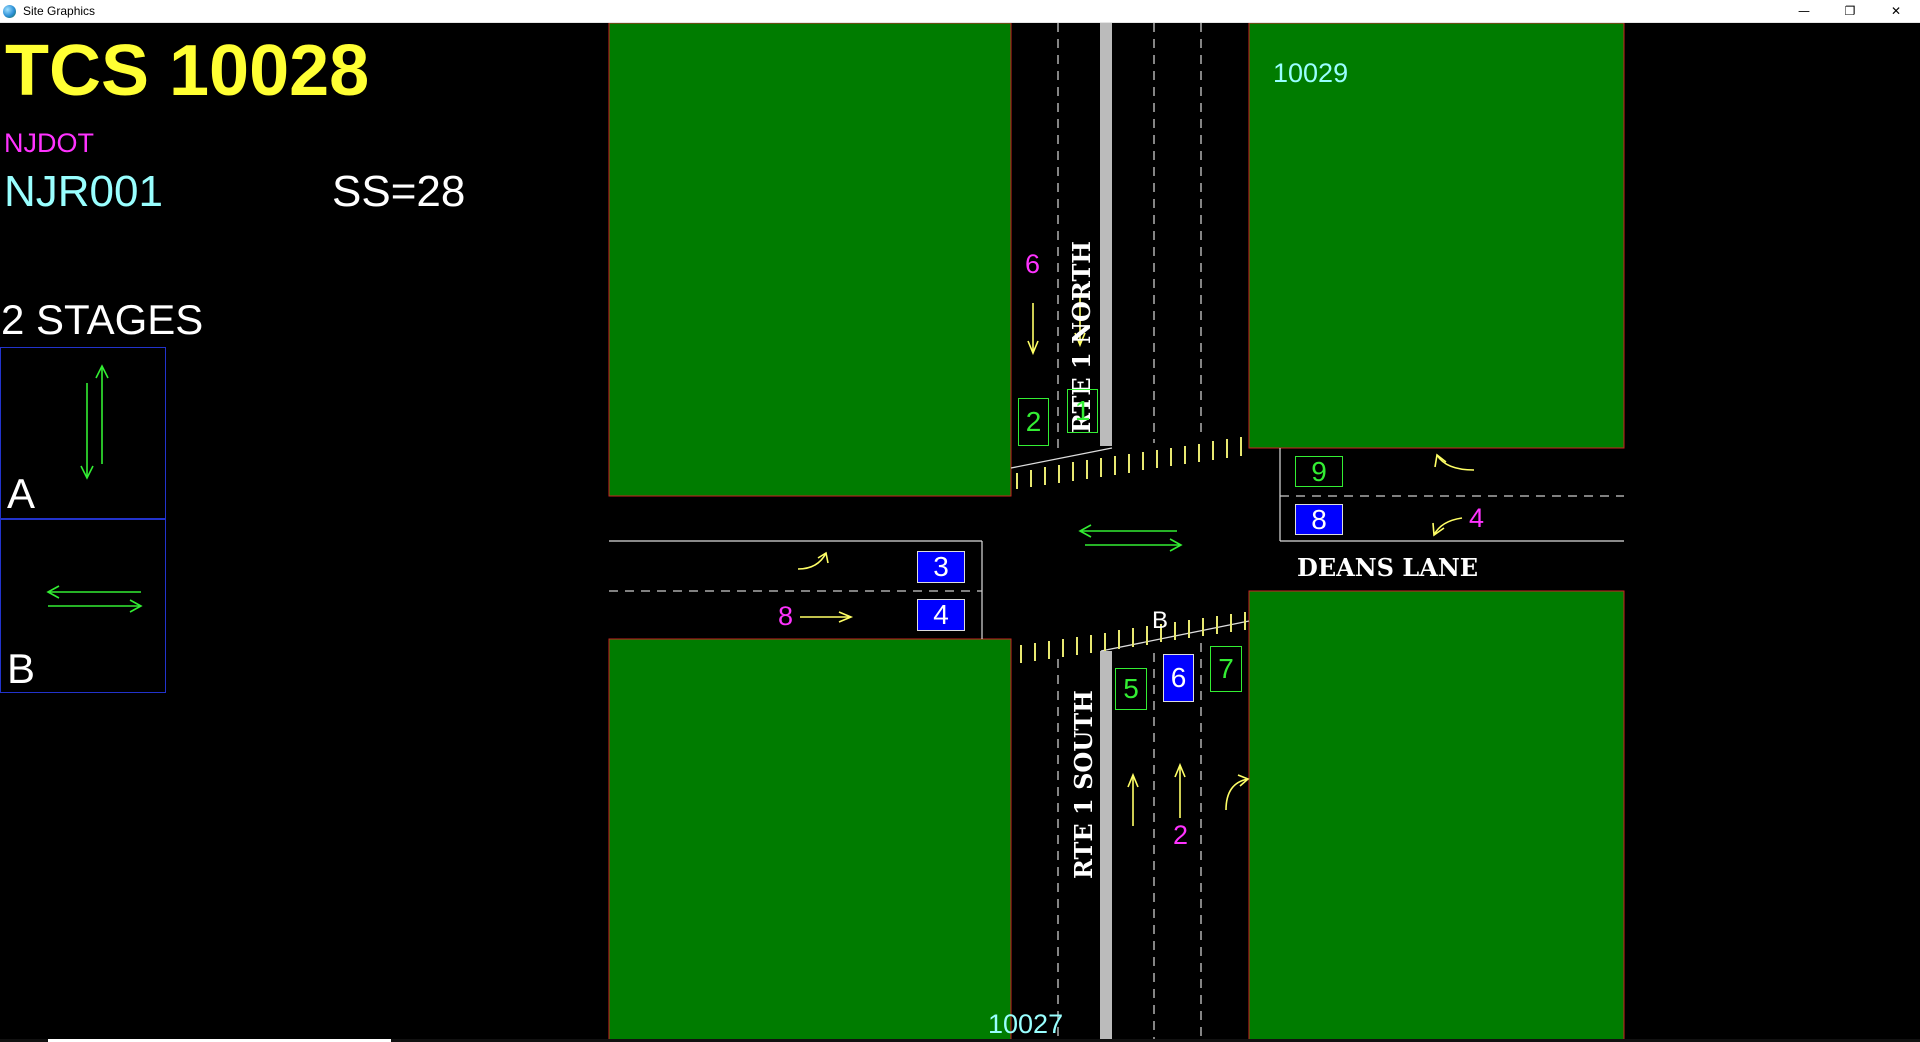  Describe the element at coordinates (1033, 264) in the screenshot. I see `phase-label-north: 6` at that location.